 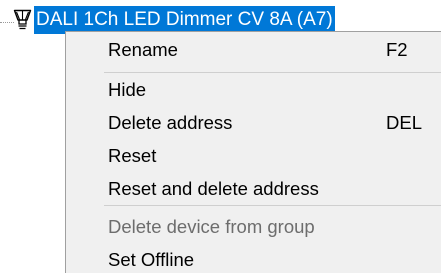 I want to click on menu-item-reset: Reset, so click(x=253, y=156).